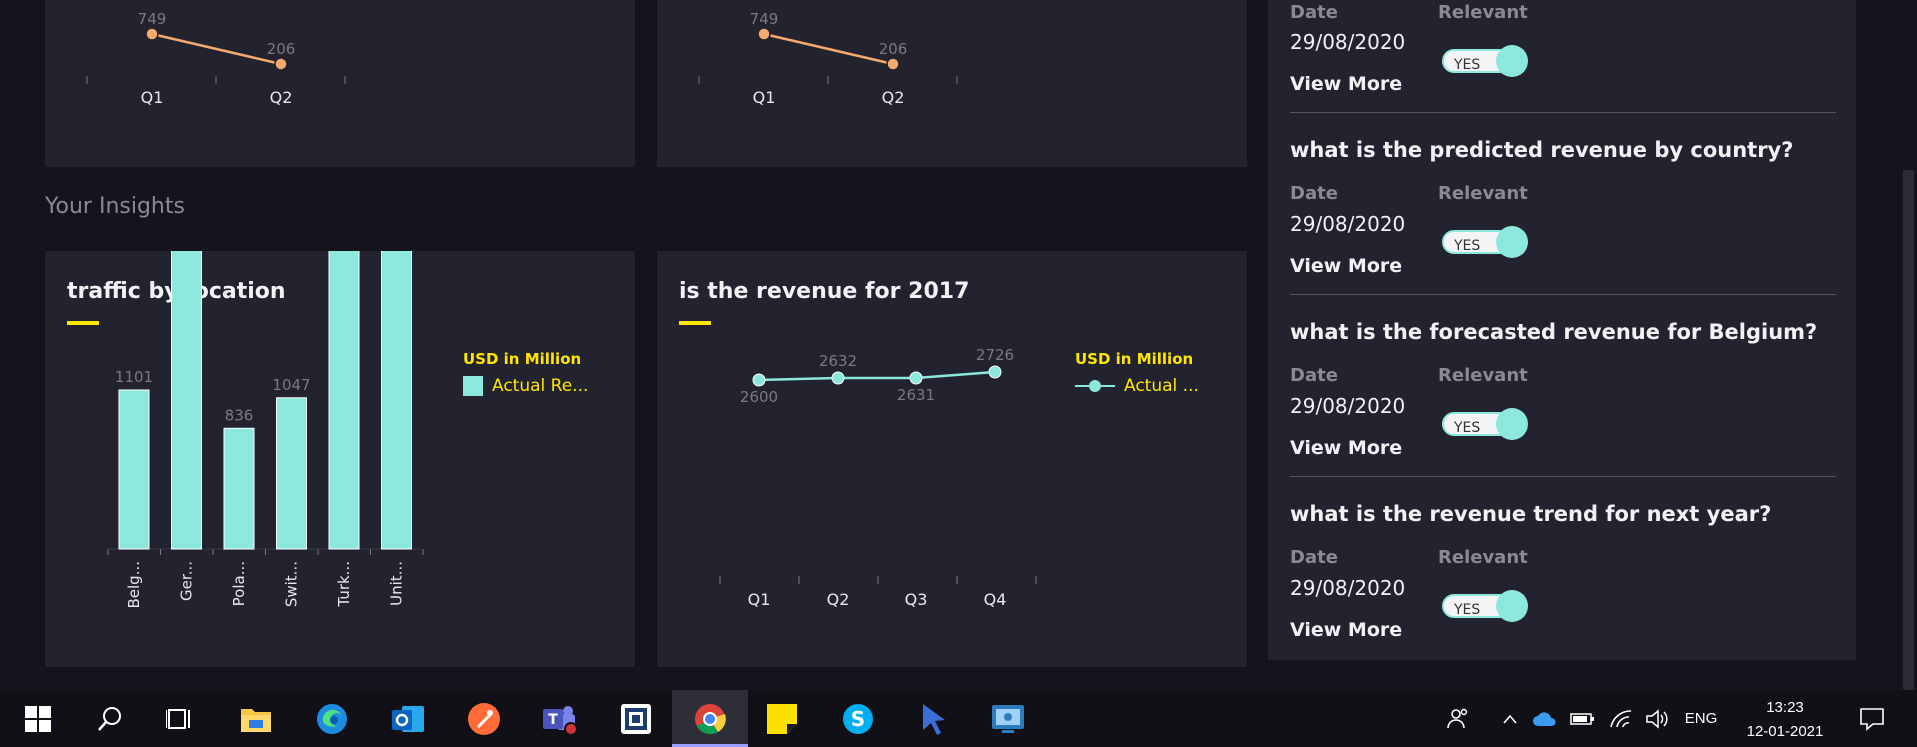 The height and width of the screenshot is (747, 1917). I want to click on edge-button, so click(332, 718).